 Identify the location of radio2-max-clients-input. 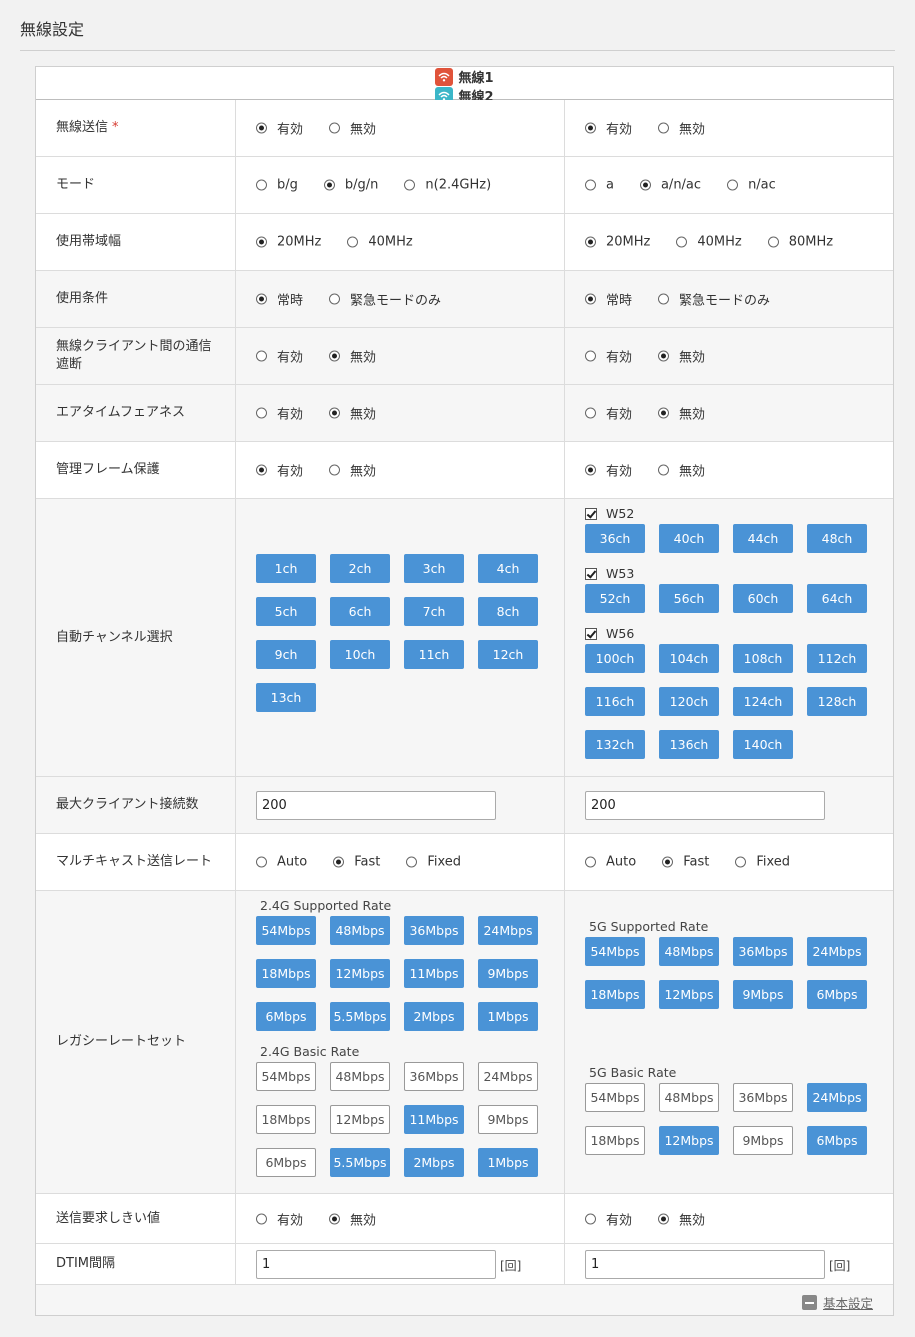
(705, 805).